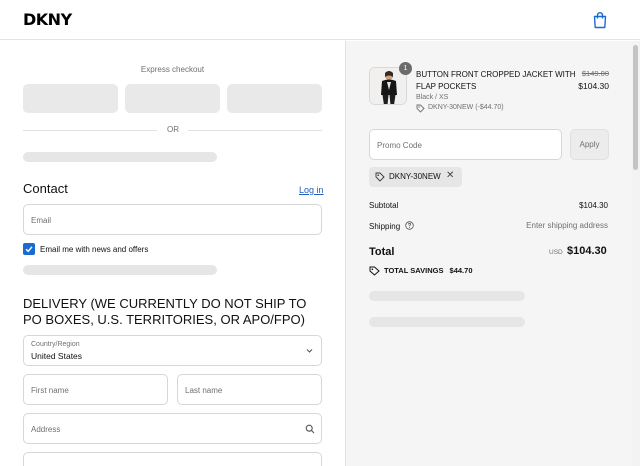  I want to click on express-checkout-label: Express checkout, so click(172, 69).